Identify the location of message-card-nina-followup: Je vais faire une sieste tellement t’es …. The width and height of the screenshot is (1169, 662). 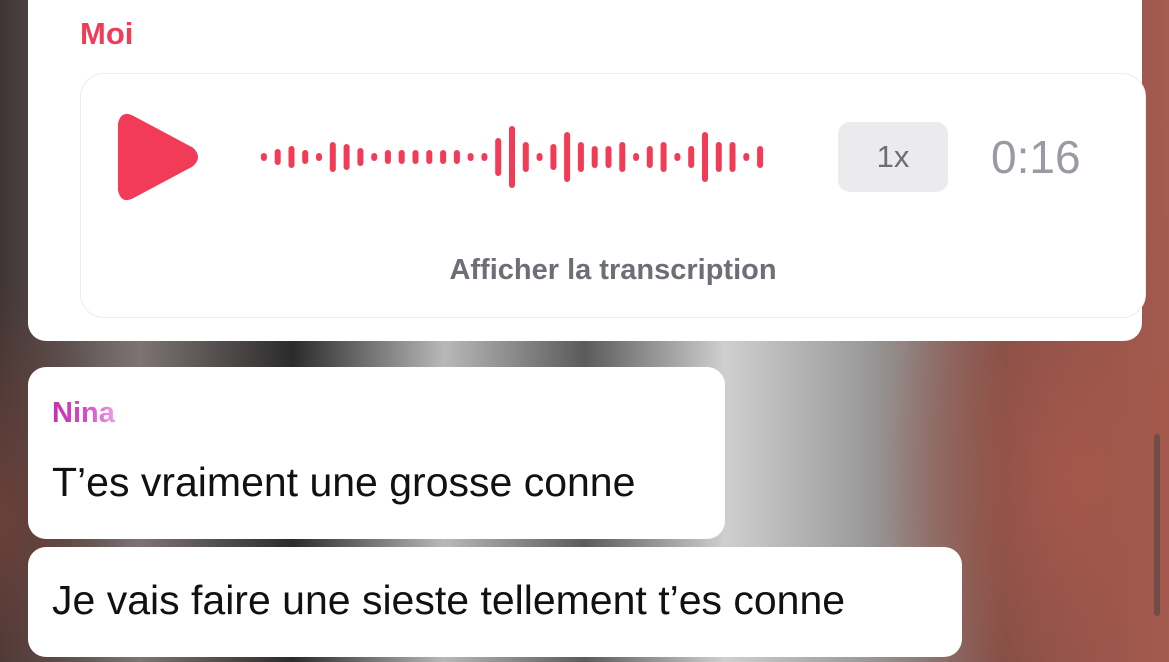
(495, 602).